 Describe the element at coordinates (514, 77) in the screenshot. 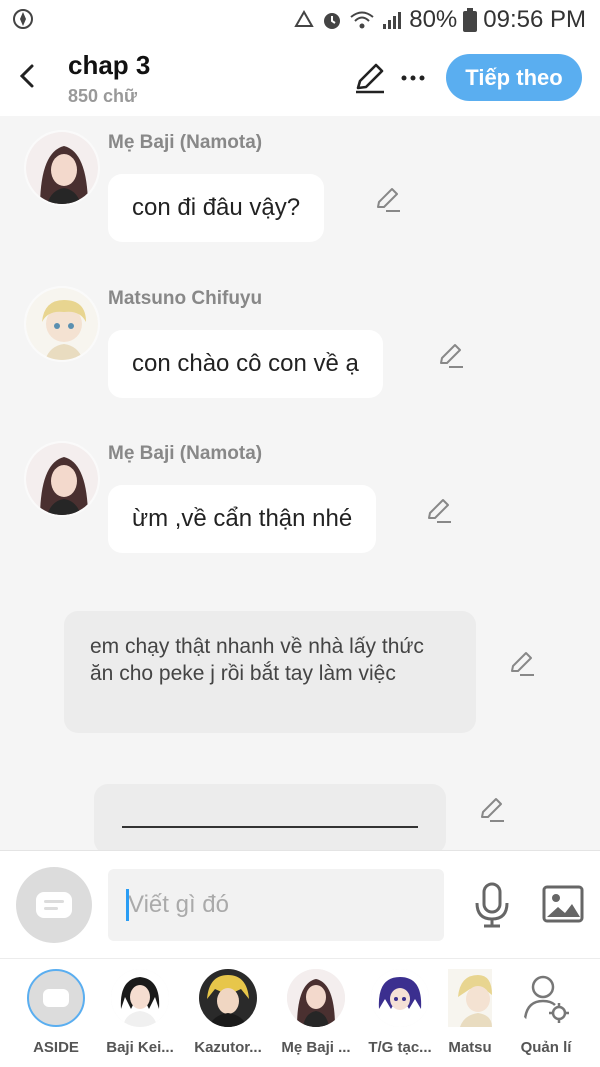

I see `next-button: Tiếp theo` at that location.